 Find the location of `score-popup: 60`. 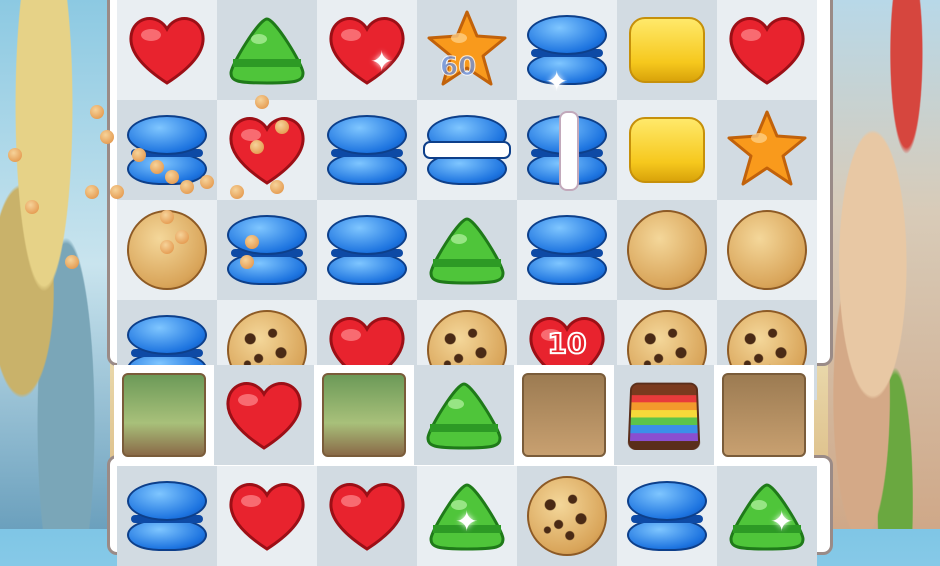

score-popup: 60 is located at coordinates (458, 67).